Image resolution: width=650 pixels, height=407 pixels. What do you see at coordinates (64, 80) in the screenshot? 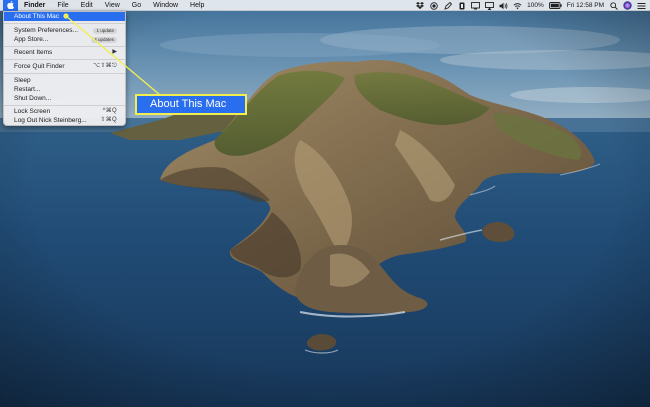
I see `menu-item-sleep: Sleep` at bounding box center [64, 80].